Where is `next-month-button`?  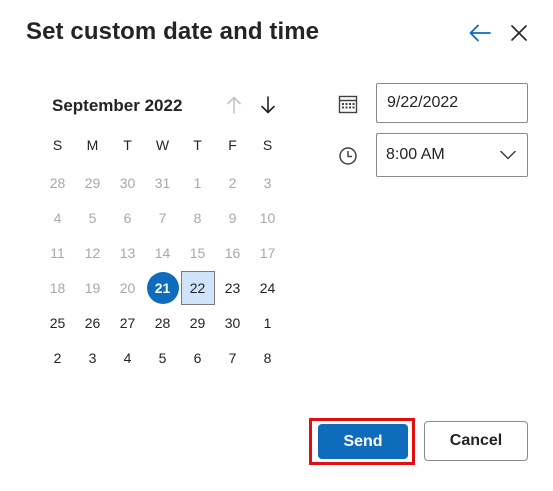
next-month-button is located at coordinates (268, 105).